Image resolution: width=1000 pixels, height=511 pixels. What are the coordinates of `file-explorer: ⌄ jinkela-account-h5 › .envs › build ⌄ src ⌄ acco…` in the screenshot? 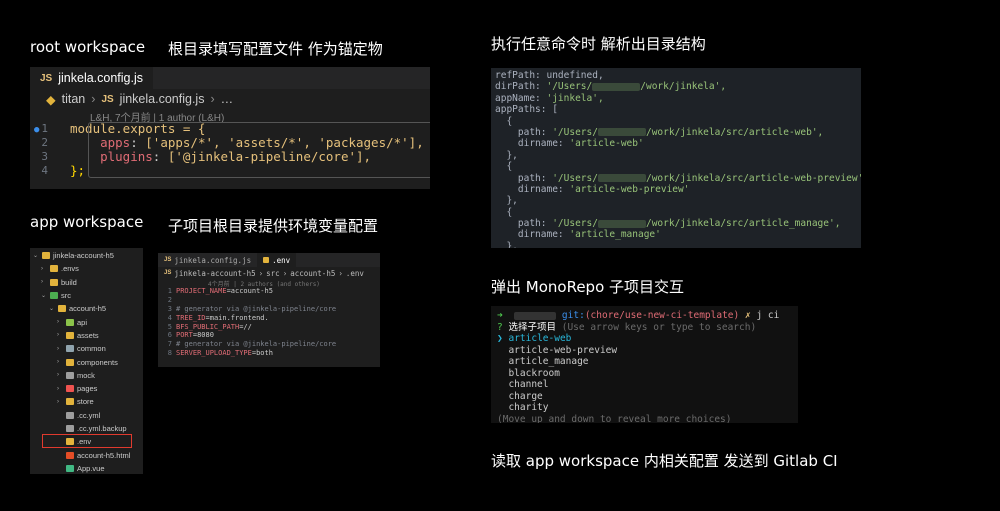 It's located at (86, 361).